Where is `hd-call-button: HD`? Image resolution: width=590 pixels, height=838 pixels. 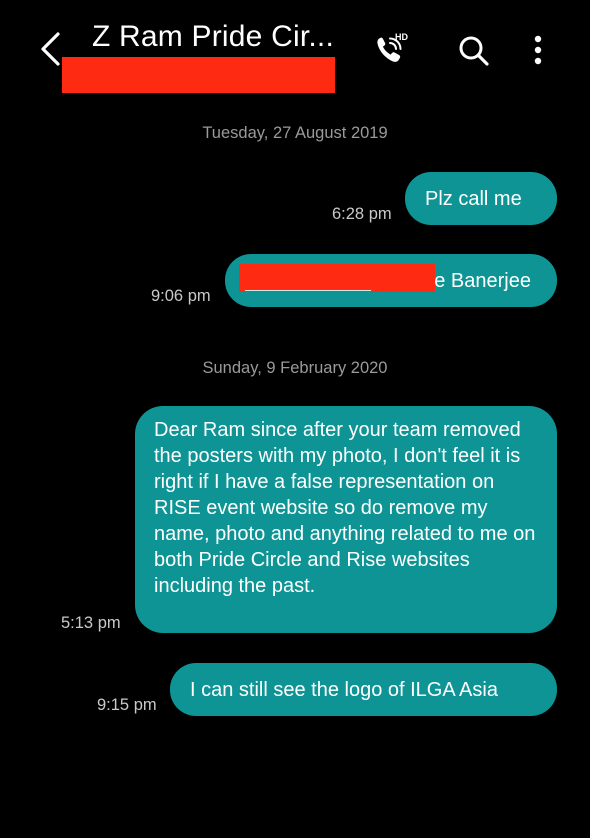
hd-call-button: HD is located at coordinates (394, 50).